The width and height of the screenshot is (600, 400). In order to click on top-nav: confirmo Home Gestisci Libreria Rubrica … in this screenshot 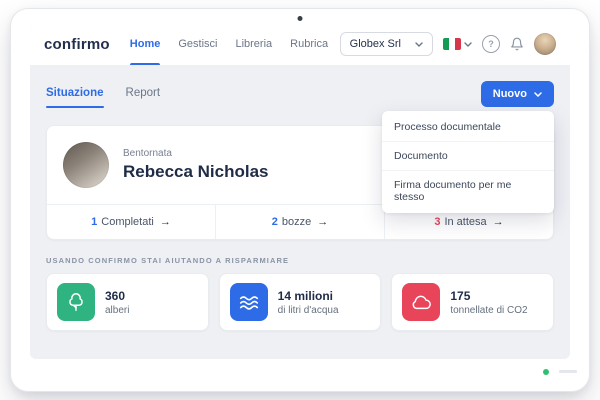, I will do `click(300, 44)`.